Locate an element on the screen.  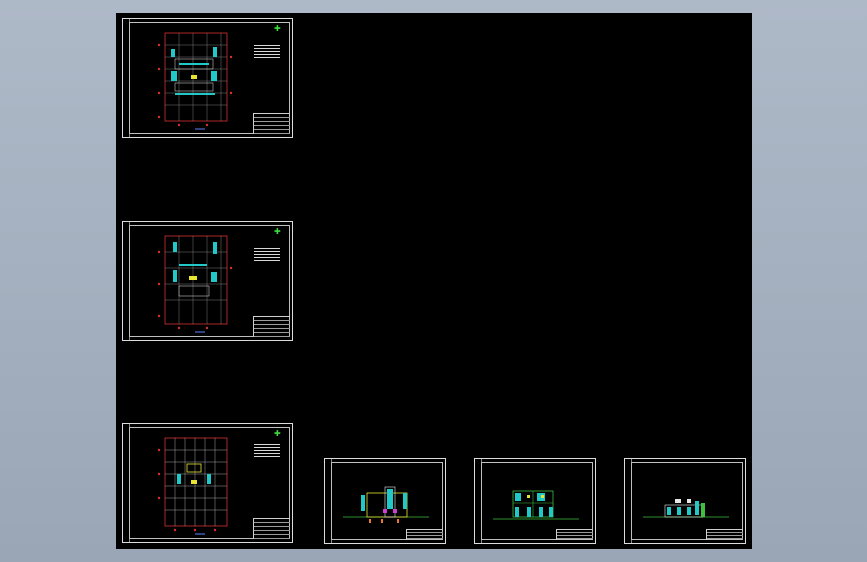
drawing-sheet-plan-2: ✚ is located at coordinates (207, 281).